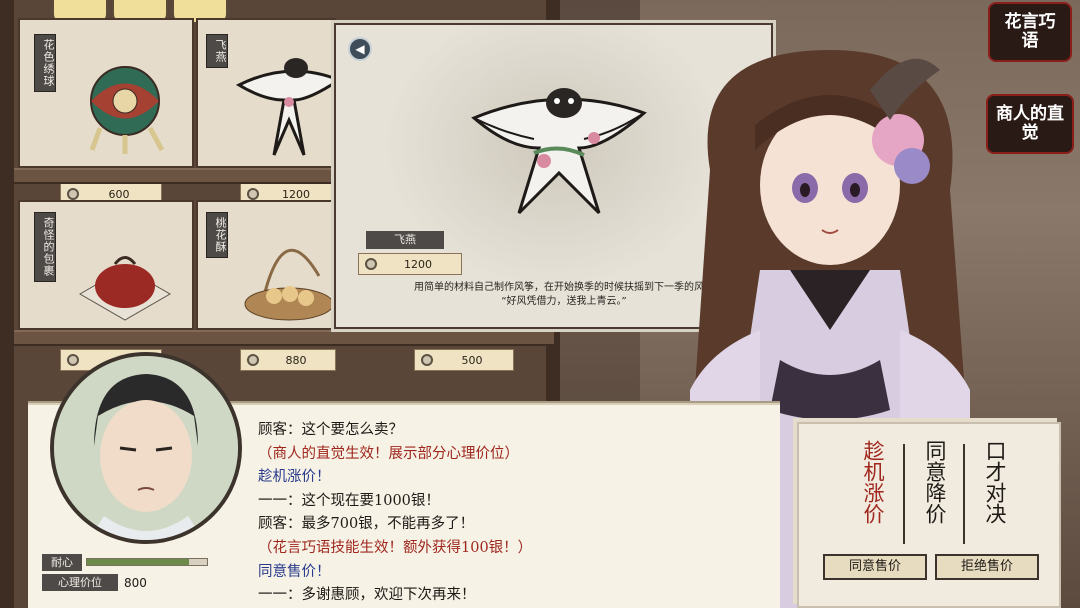 This screenshot has height=608, width=1080. I want to click on expected-price-label: 心理价位, so click(80, 582).